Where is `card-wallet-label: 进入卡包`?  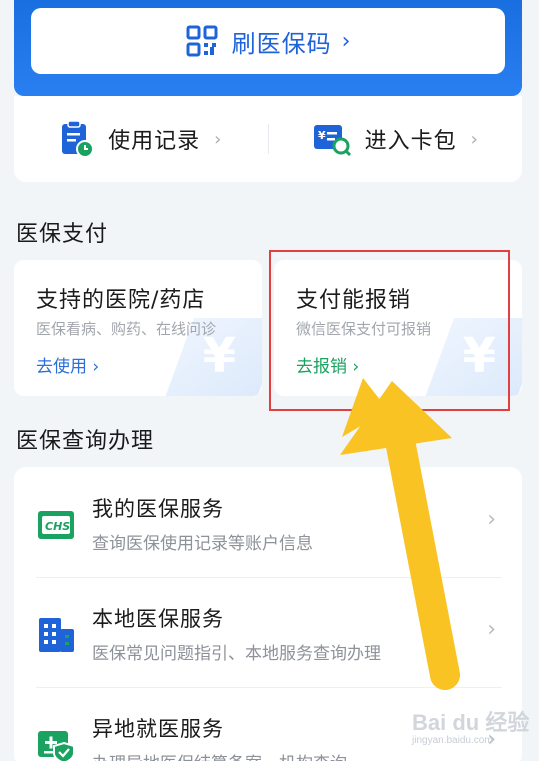
card-wallet-label: 进入卡包 is located at coordinates (410, 141).